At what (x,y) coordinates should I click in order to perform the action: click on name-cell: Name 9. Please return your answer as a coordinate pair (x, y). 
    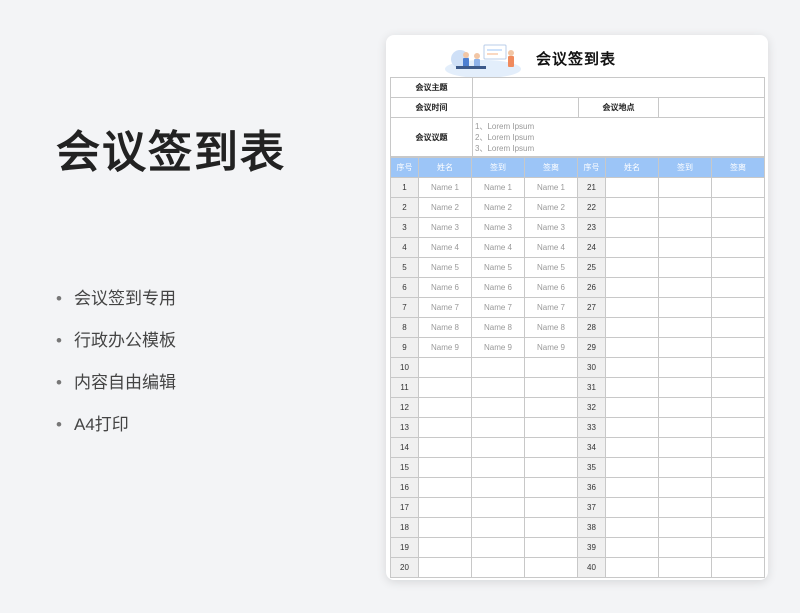
    Looking at the image, I should click on (445, 347).